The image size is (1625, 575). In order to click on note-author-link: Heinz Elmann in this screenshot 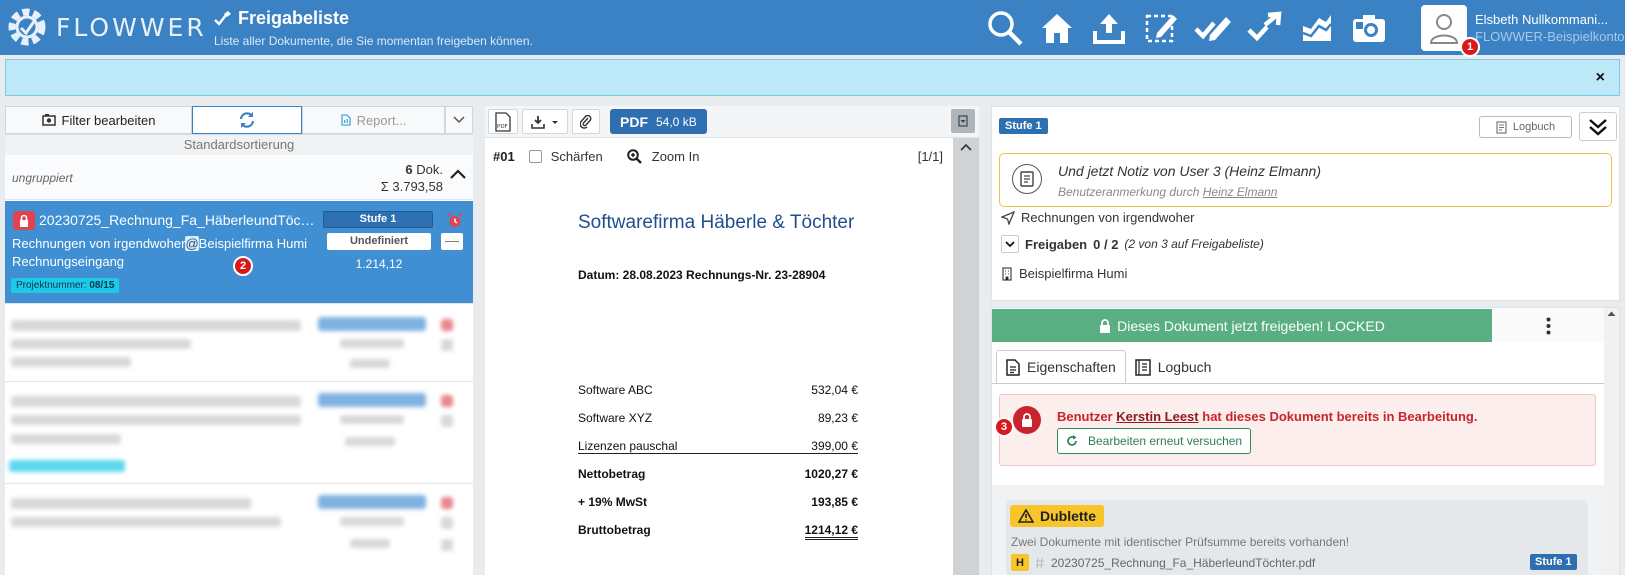, I will do `click(1240, 192)`.